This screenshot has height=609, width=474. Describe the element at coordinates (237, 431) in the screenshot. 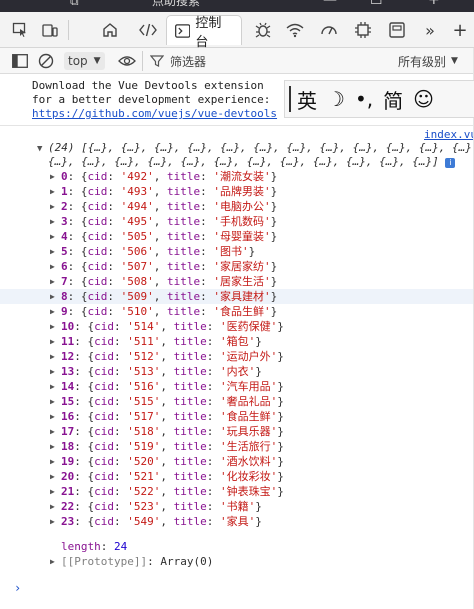

I see `array-item-row: ▶ 17: {cid: '518', title: '玩具乐器'}` at that location.